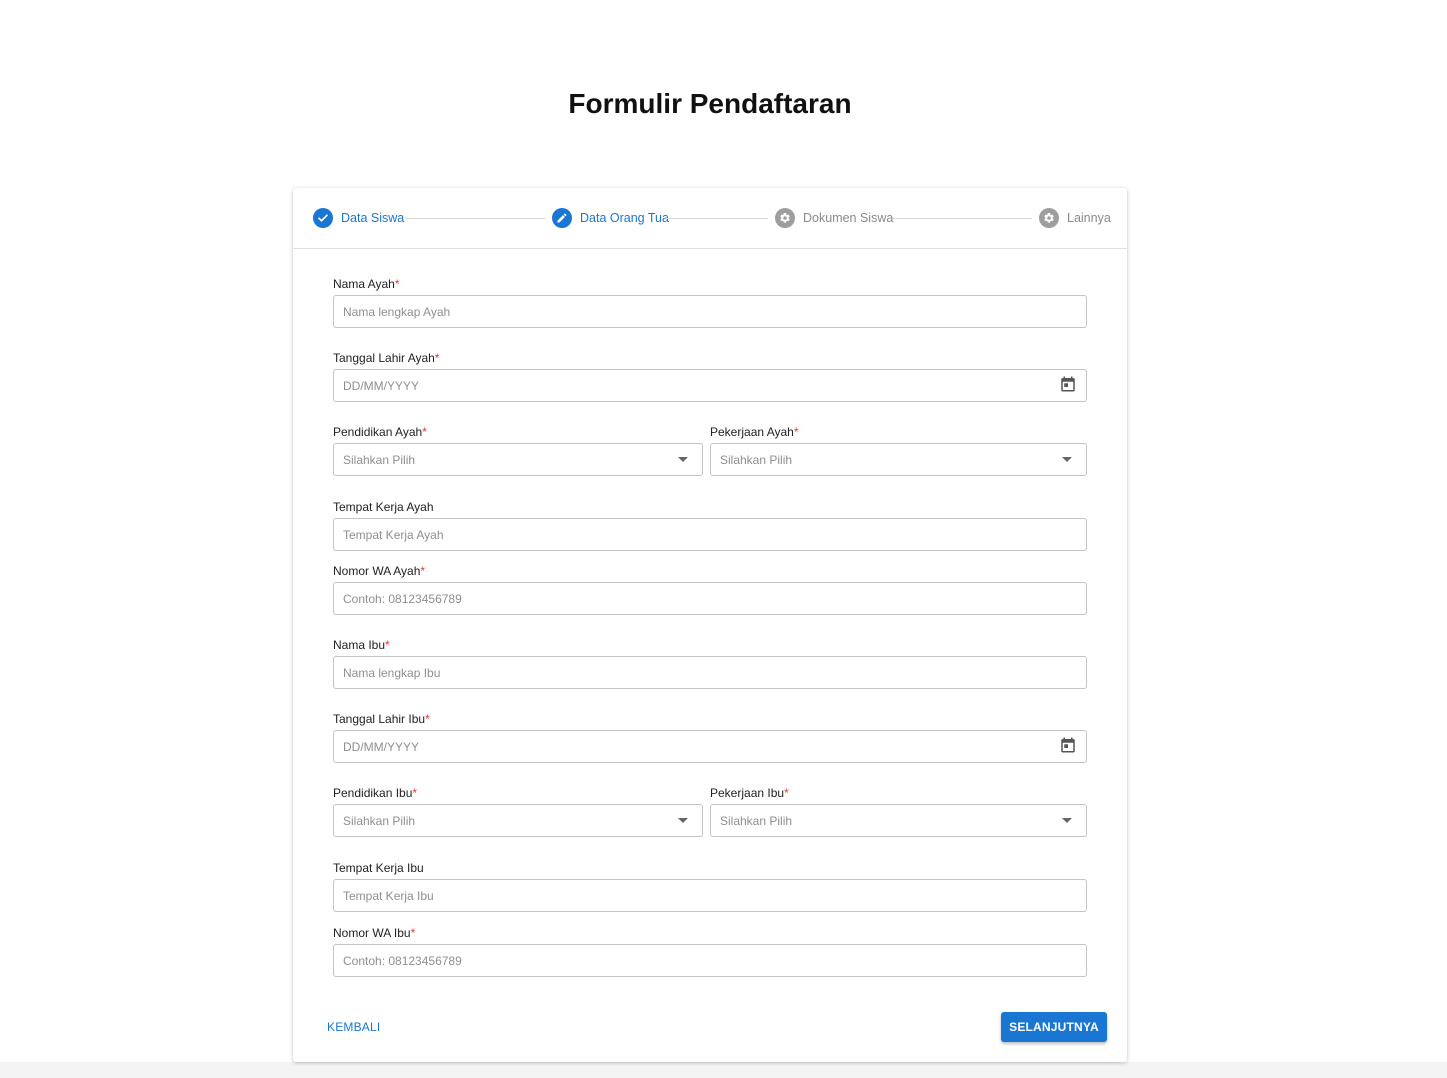 This screenshot has height=1078, width=1447. I want to click on pekerjaan-ayah-label: Pekerjaan Ayah*, so click(754, 432).